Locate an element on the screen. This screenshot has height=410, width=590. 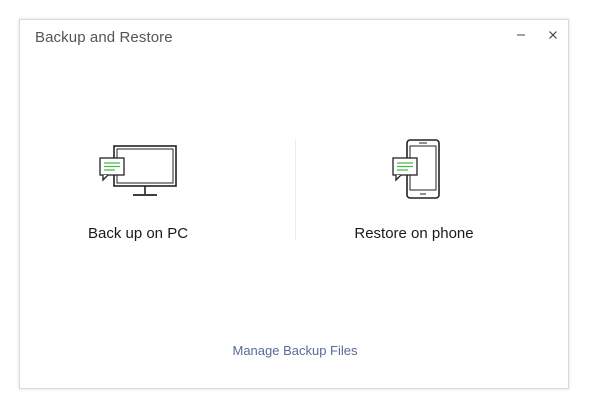
back-up-on-pc-option: Back up on PC is located at coordinates (138, 190).